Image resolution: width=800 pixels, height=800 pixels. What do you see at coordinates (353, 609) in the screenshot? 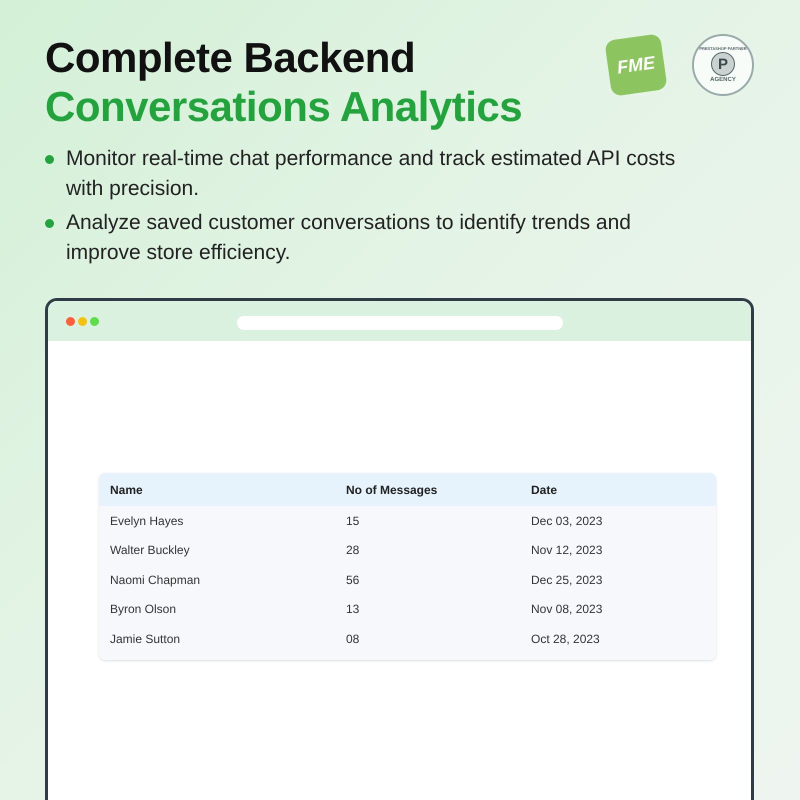
I see `table-cell-text: 13` at bounding box center [353, 609].